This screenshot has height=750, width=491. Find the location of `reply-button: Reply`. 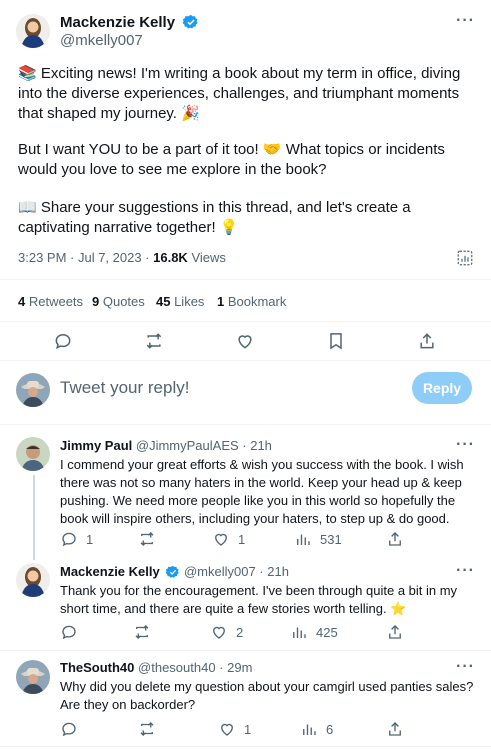

reply-button: Reply is located at coordinates (442, 388).